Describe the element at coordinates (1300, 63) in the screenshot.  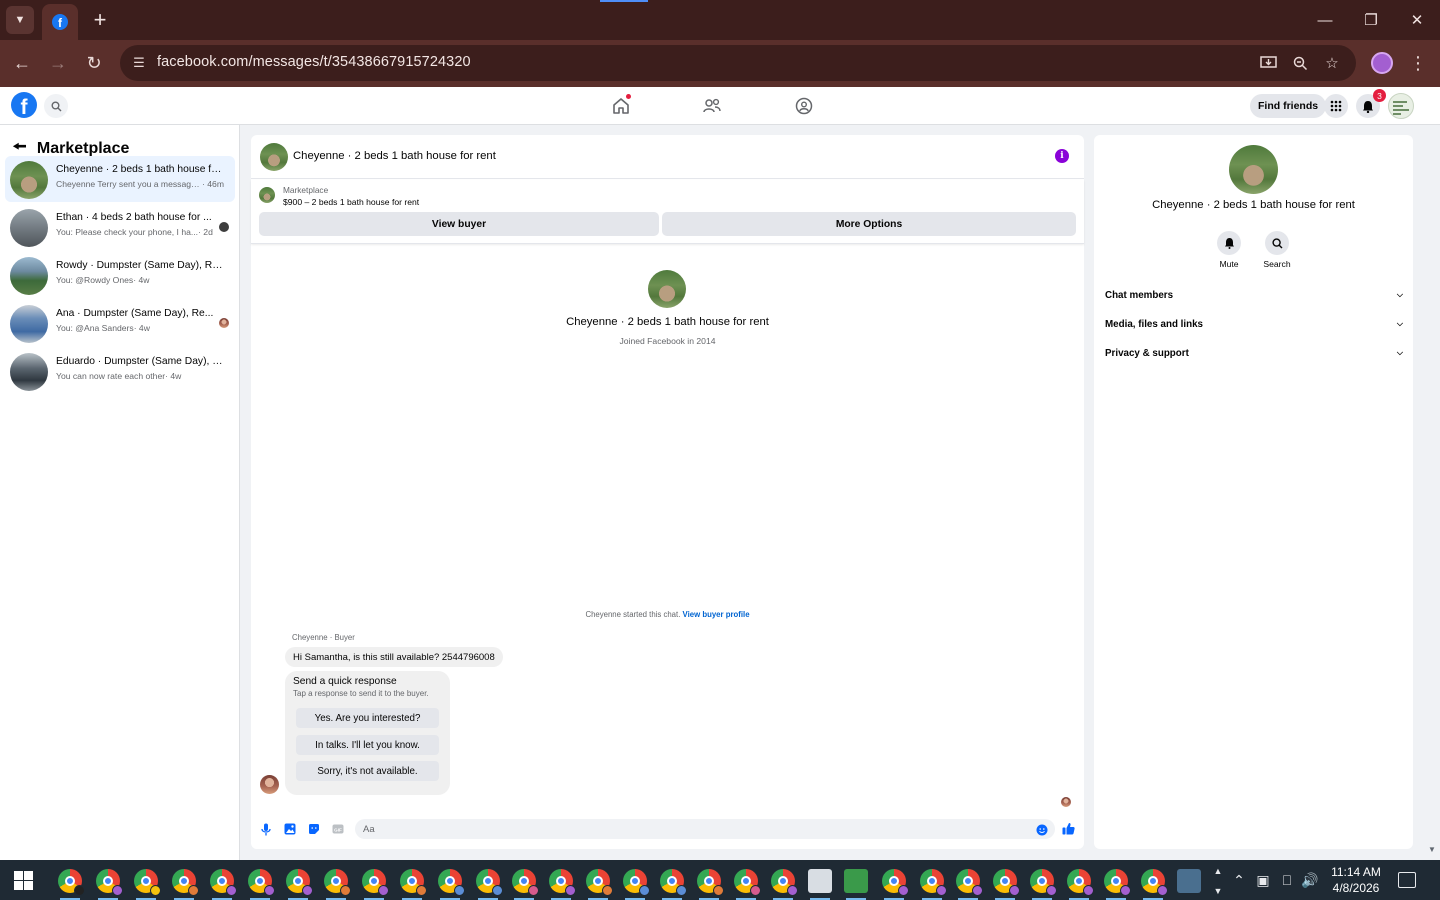
I see `zoom-icon` at that location.